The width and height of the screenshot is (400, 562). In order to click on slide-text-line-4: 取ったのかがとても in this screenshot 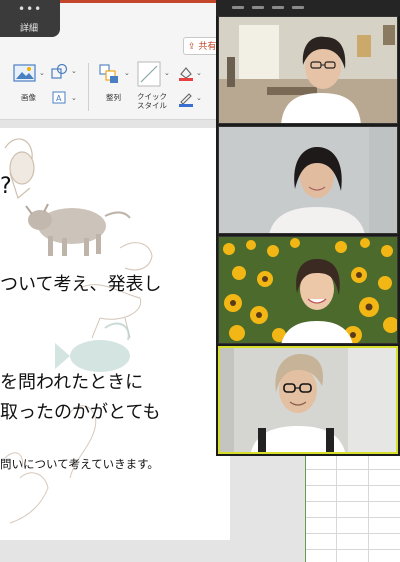, I will do `click(80, 412)`.